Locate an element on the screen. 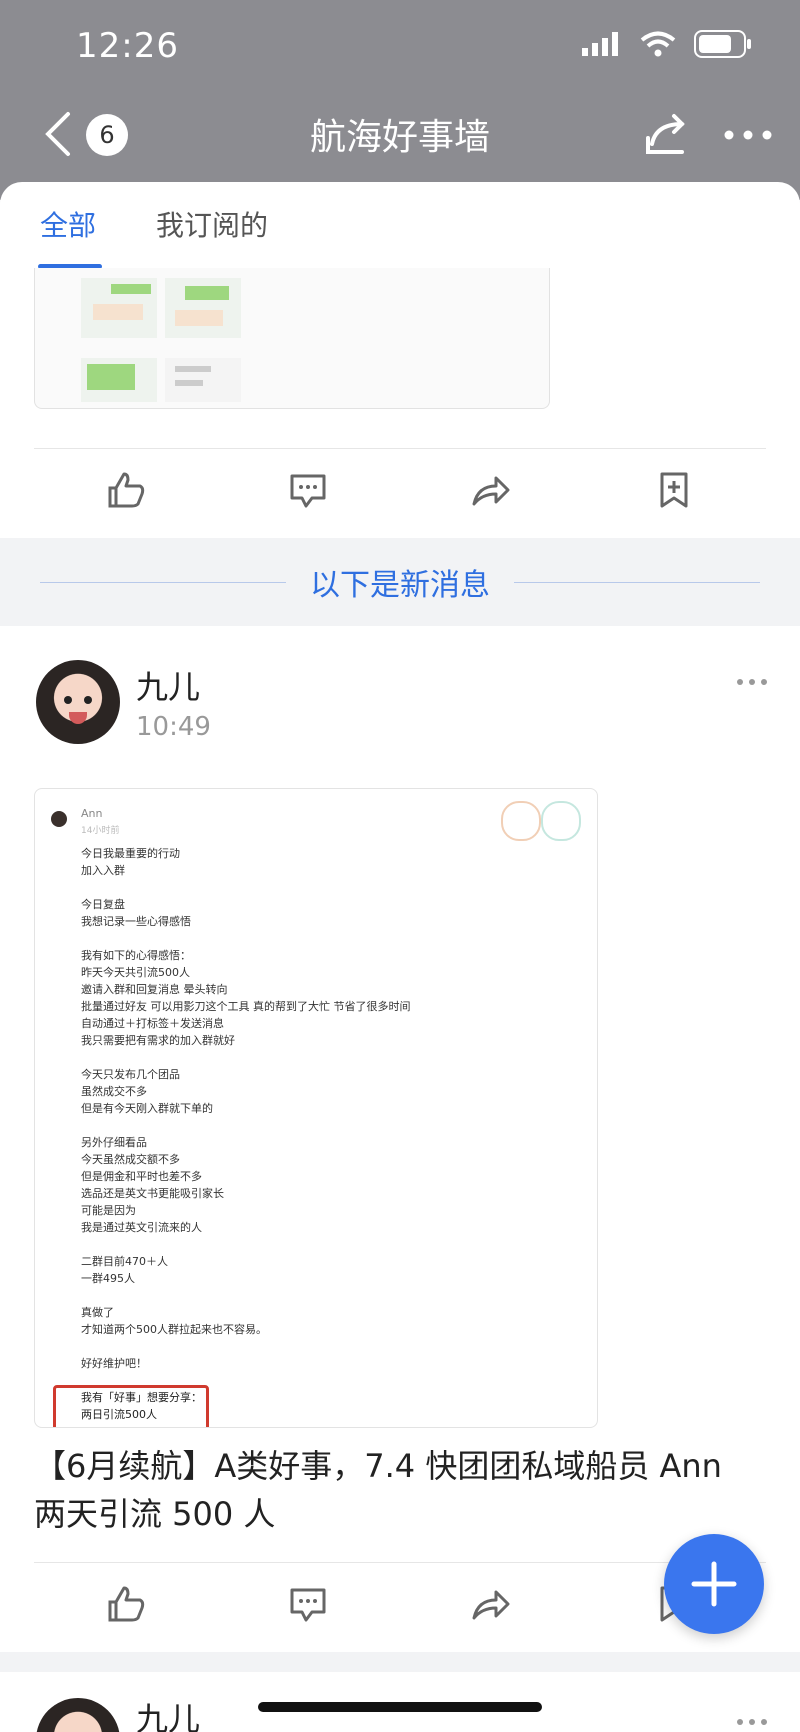 This screenshot has width=800, height=1732. status-time: 12:26 is located at coordinates (127, 46).